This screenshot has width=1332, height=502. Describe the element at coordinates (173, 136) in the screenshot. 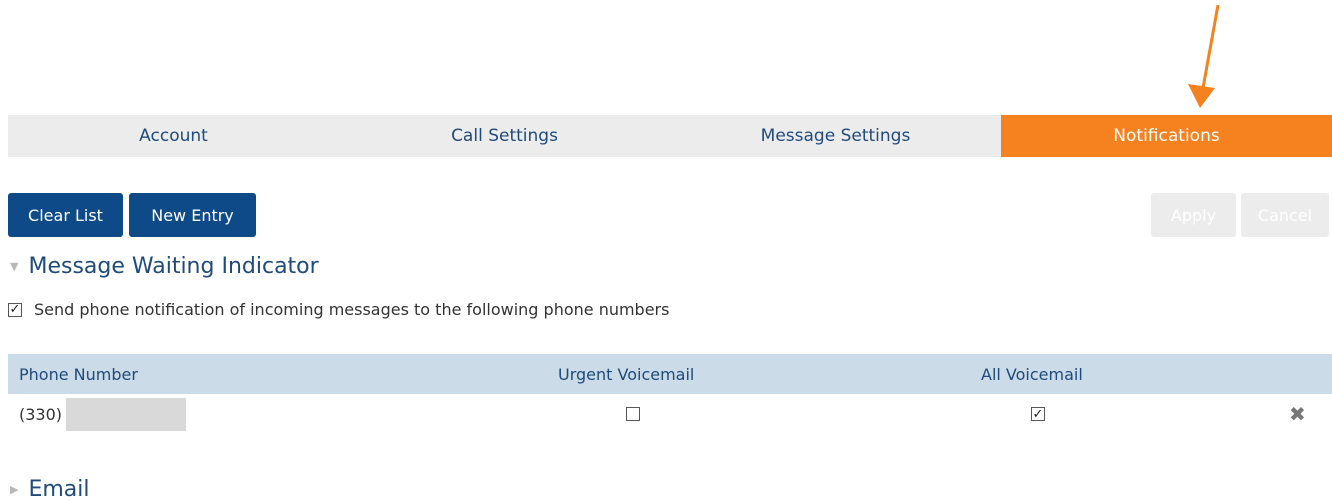

I see `tab-account: Account` at that location.